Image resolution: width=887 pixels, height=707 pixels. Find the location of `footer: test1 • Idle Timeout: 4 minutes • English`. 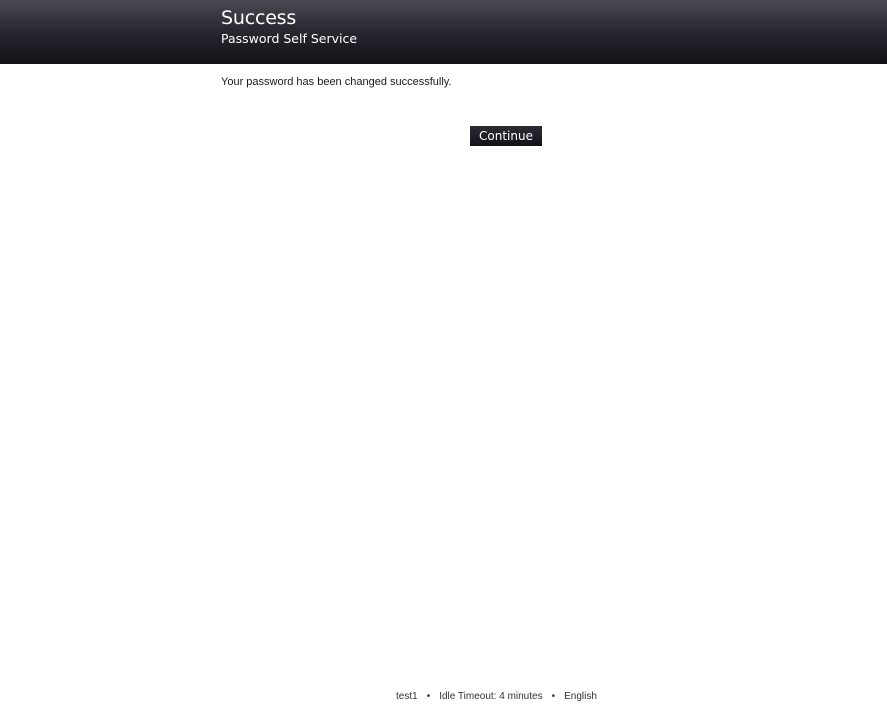

footer: test1 • Idle Timeout: 4 minutes • English is located at coordinates (496, 696).